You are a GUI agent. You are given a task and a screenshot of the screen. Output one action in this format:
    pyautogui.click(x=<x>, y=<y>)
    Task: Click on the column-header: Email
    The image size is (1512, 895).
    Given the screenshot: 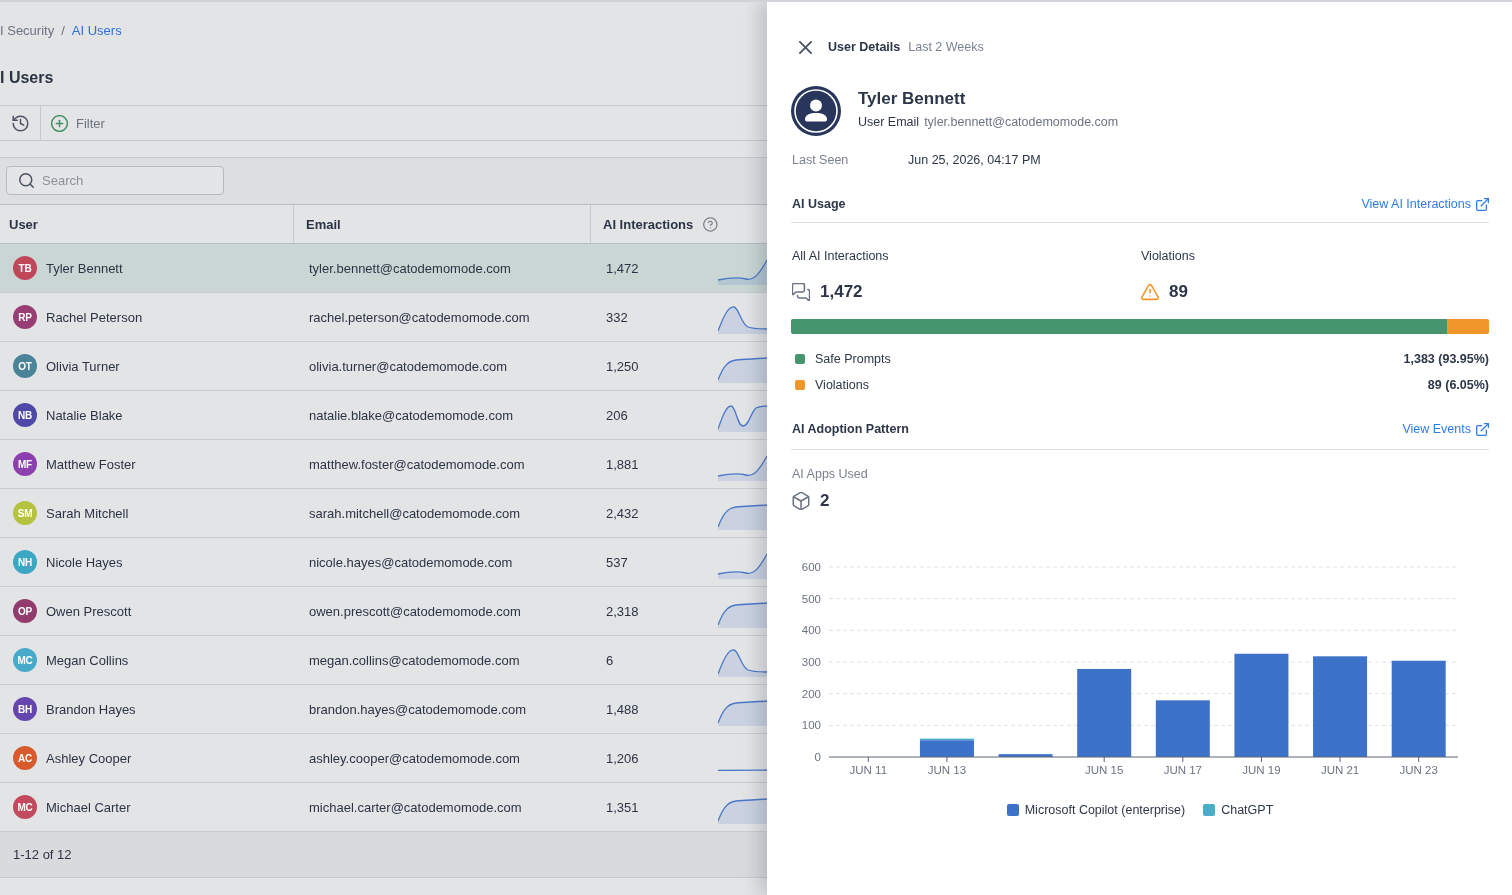 What is the action you would take?
    pyautogui.click(x=323, y=224)
    